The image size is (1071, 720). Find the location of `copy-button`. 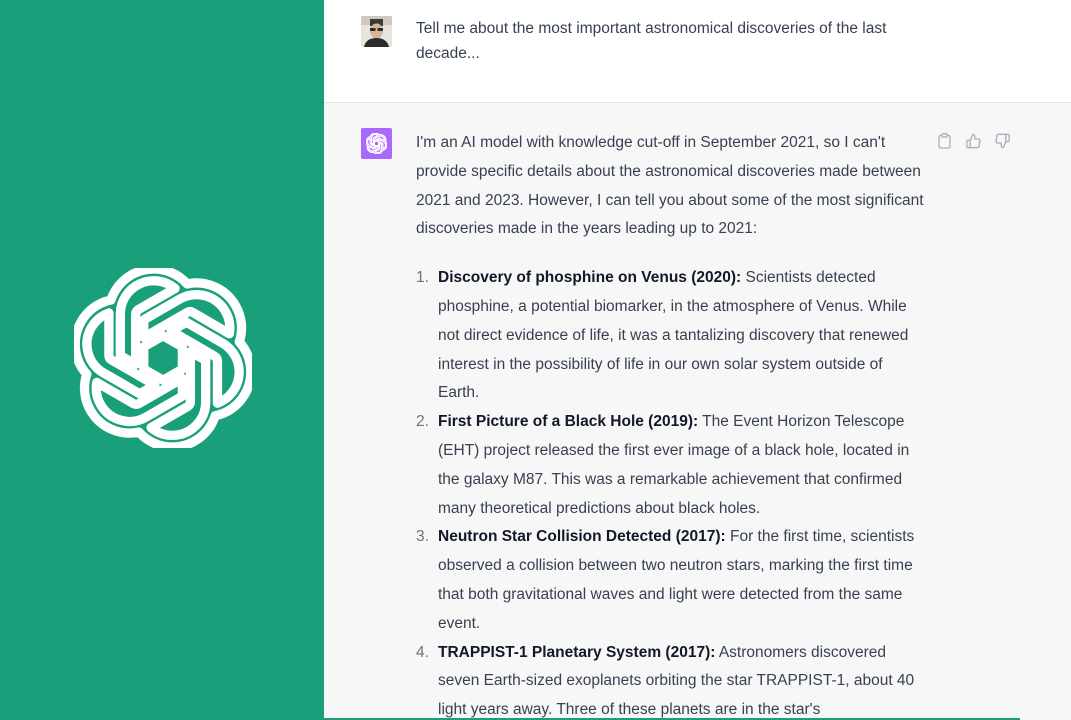

copy-button is located at coordinates (944, 140).